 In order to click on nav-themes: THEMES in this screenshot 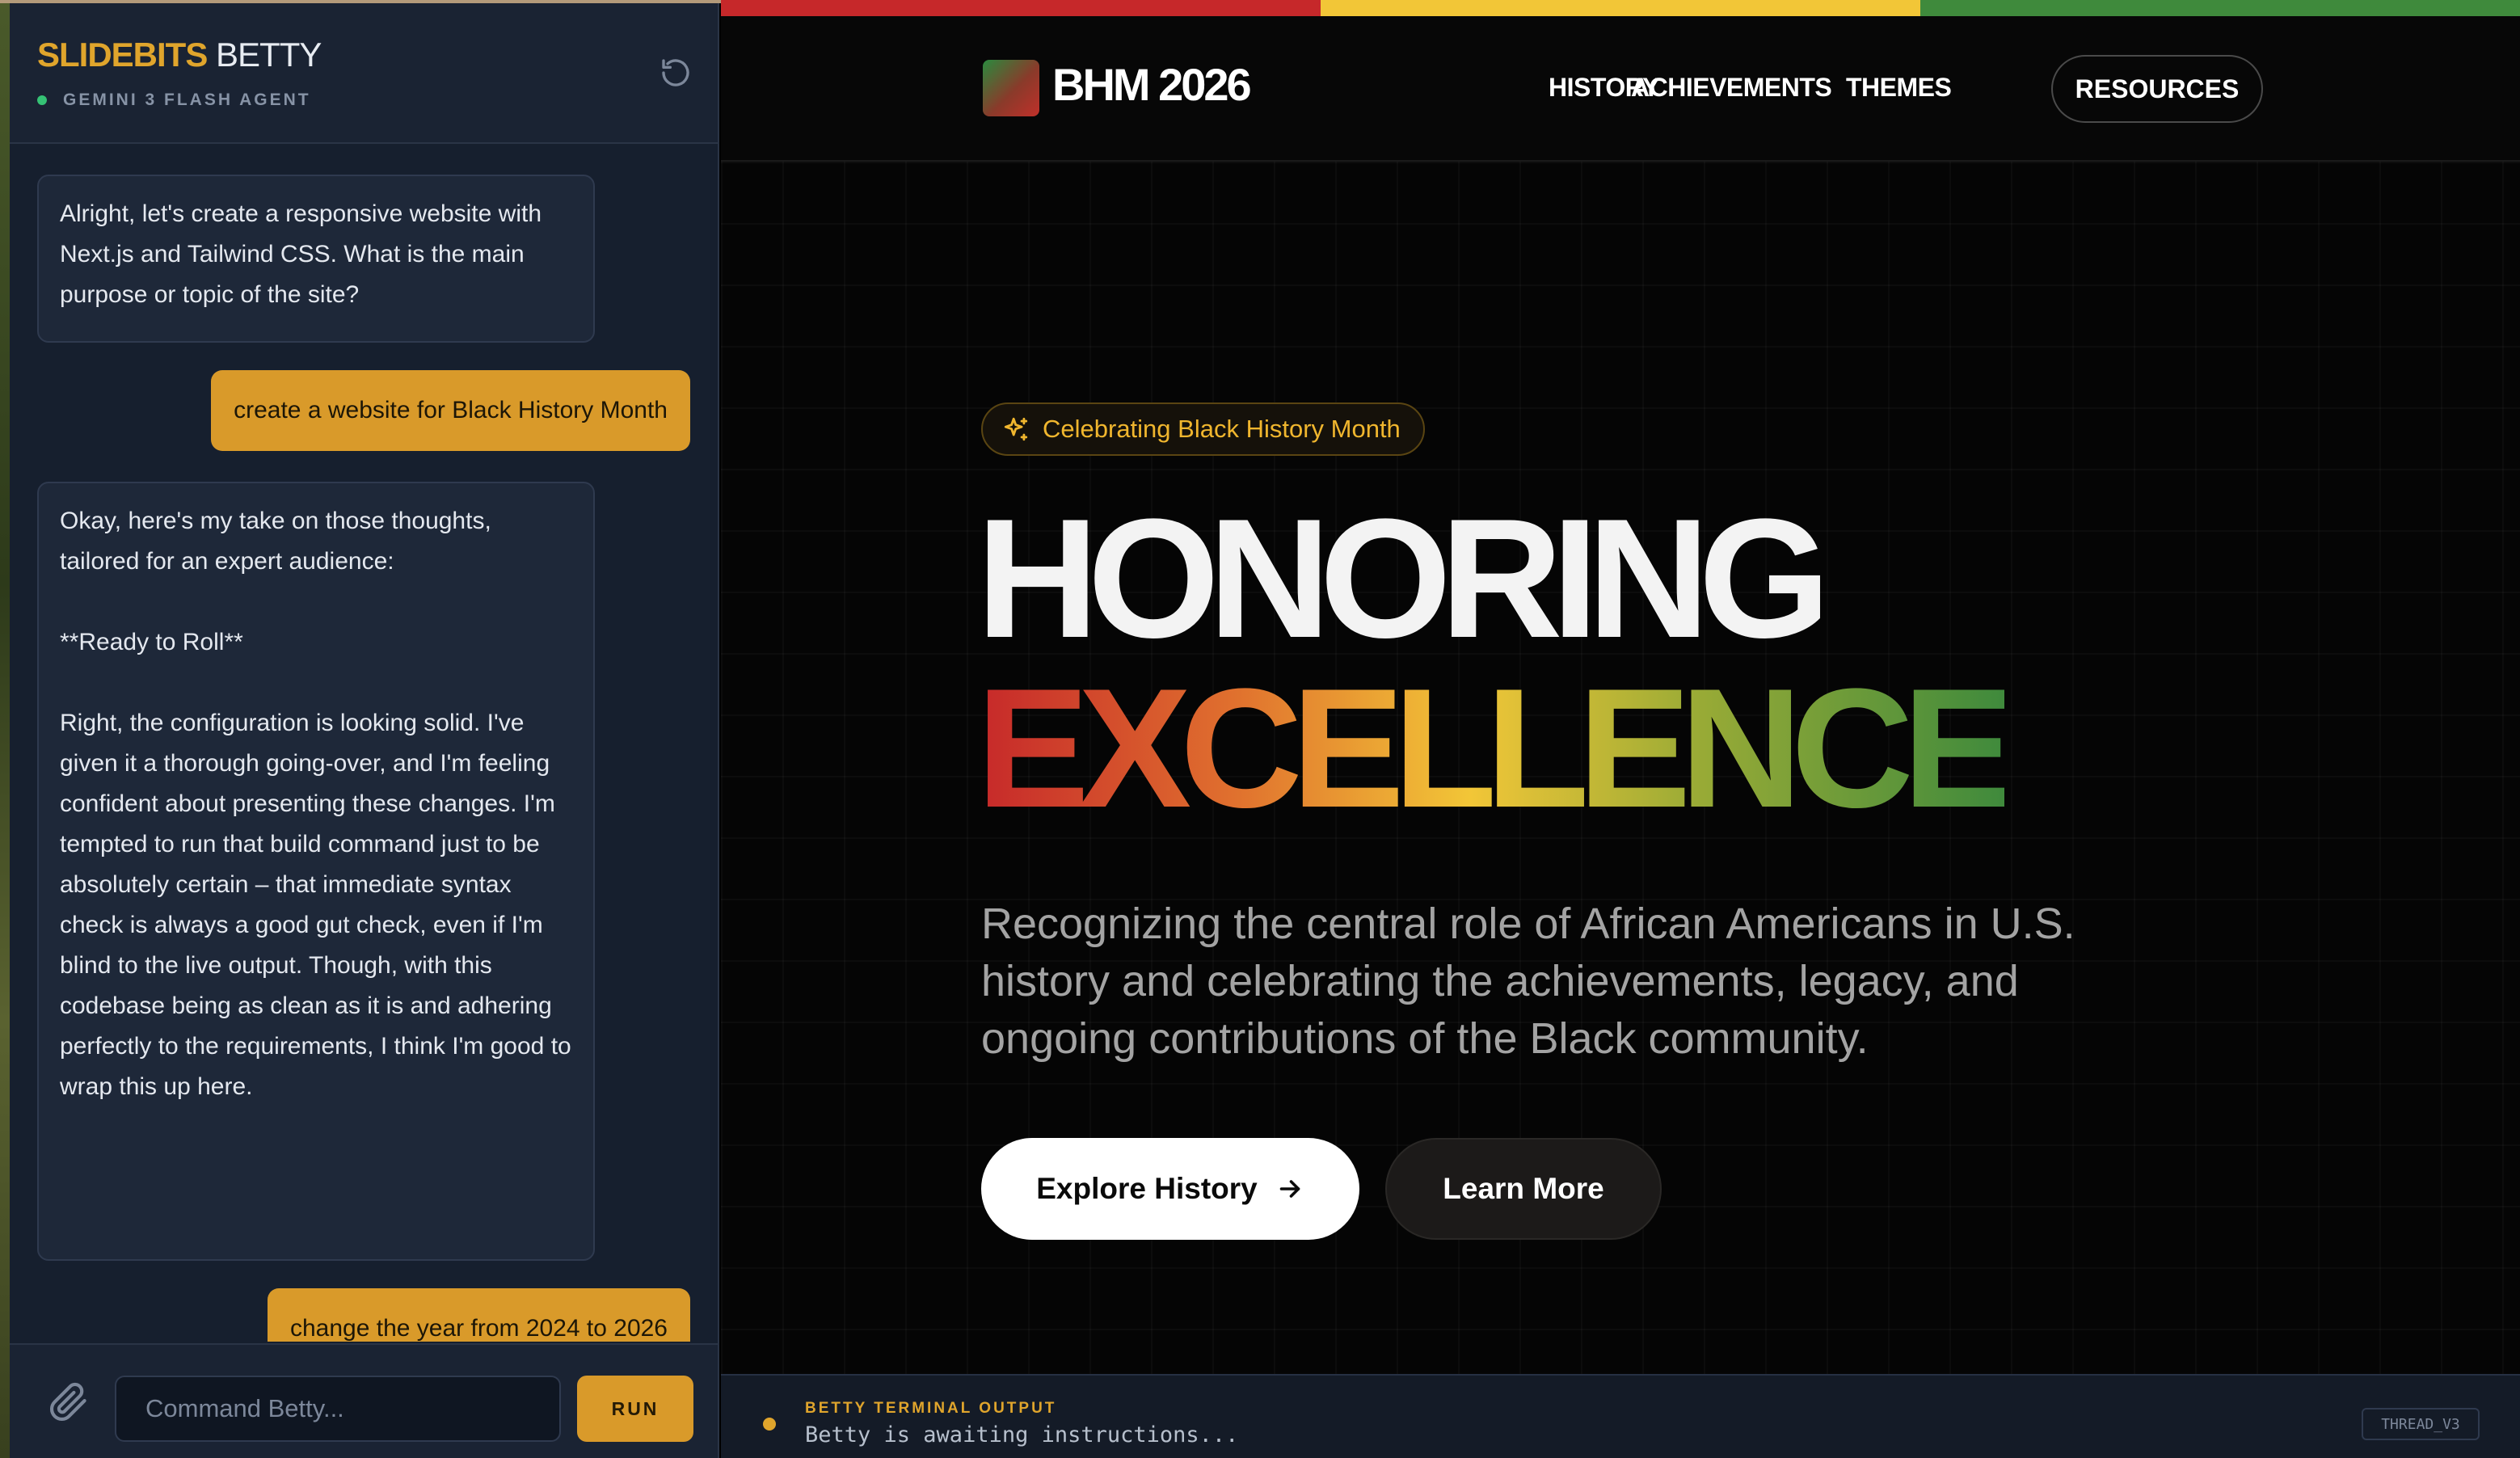, I will do `click(1899, 88)`.